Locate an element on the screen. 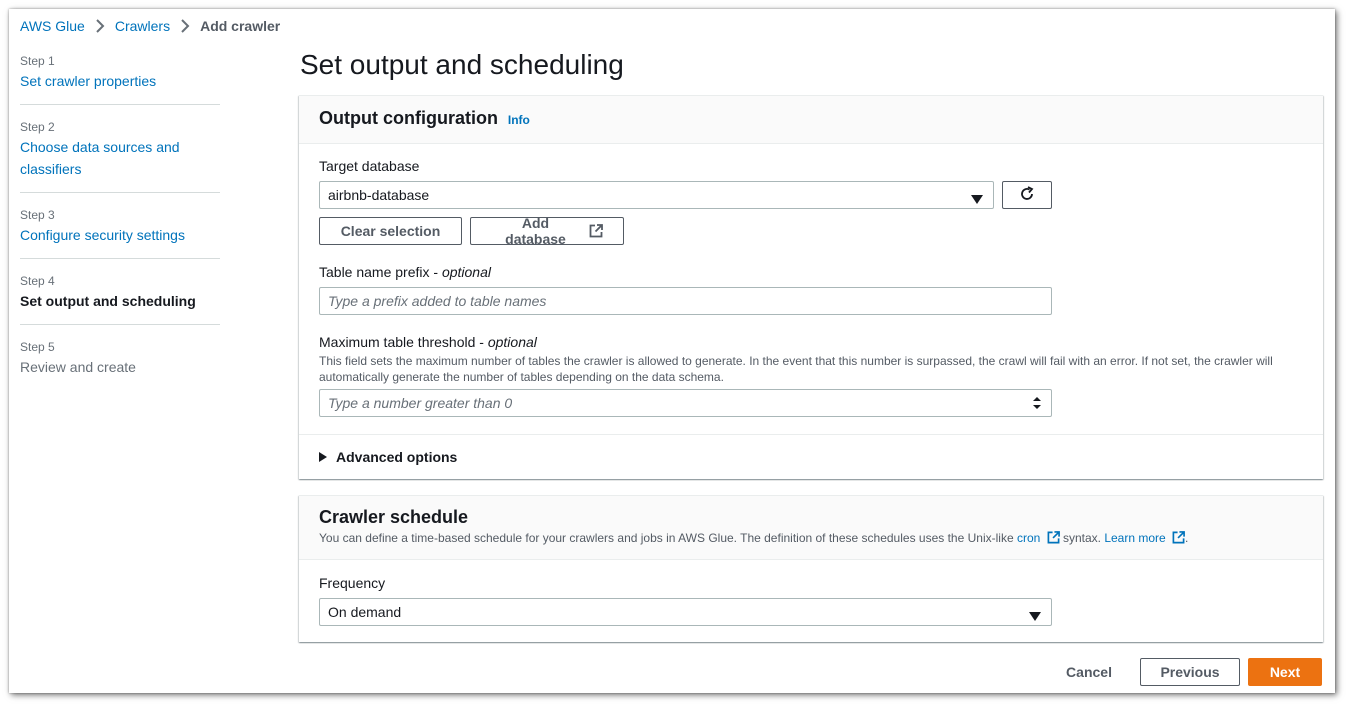 This screenshot has height=710, width=1352. breadcrumb-current: Add crawler is located at coordinates (240, 26).